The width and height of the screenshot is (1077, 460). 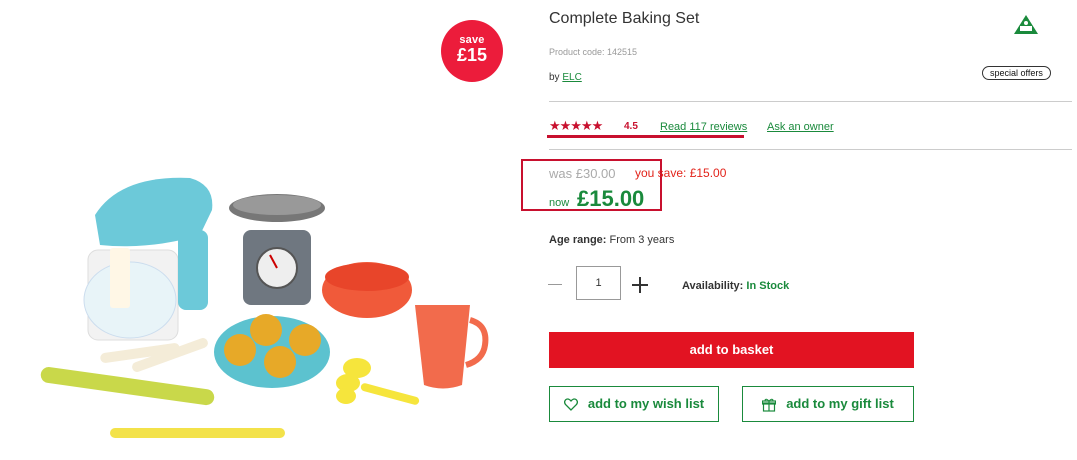 What do you see at coordinates (646, 403) in the screenshot?
I see `wish-list-label: add to my wish list` at bounding box center [646, 403].